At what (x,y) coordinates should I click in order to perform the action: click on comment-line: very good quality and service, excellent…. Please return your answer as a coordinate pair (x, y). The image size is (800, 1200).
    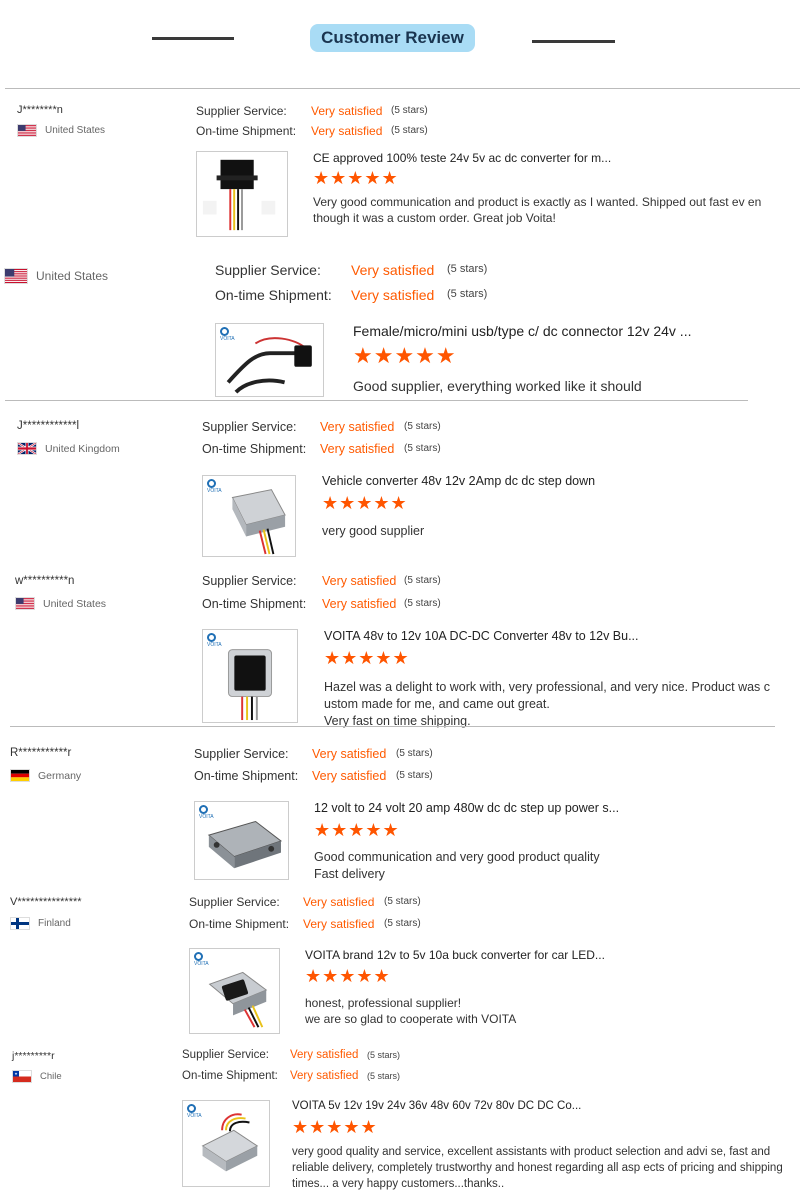
    Looking at the image, I should click on (537, 1168).